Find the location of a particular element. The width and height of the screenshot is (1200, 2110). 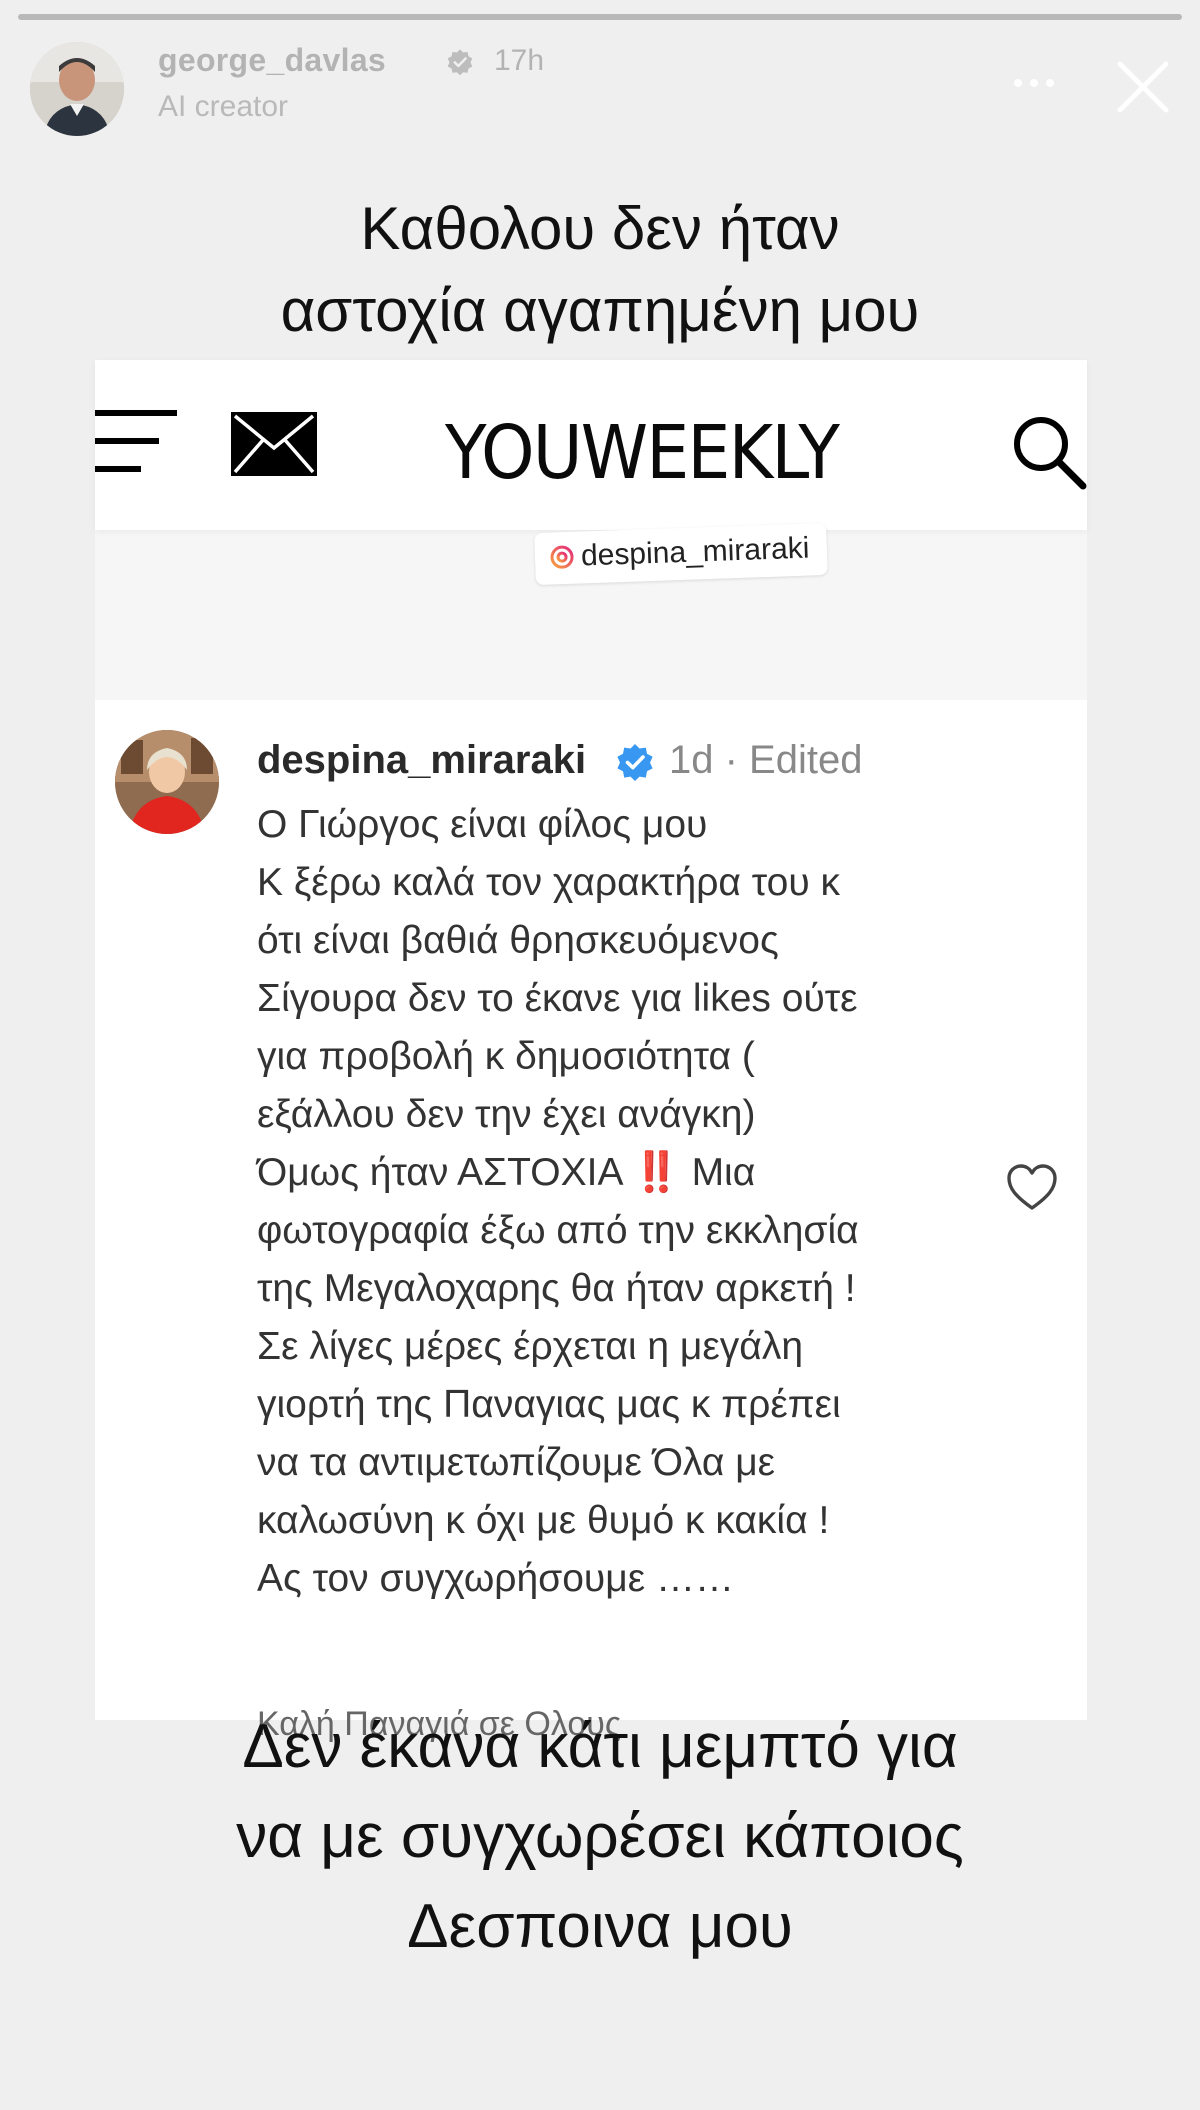

verified-fill is located at coordinates (635, 762).